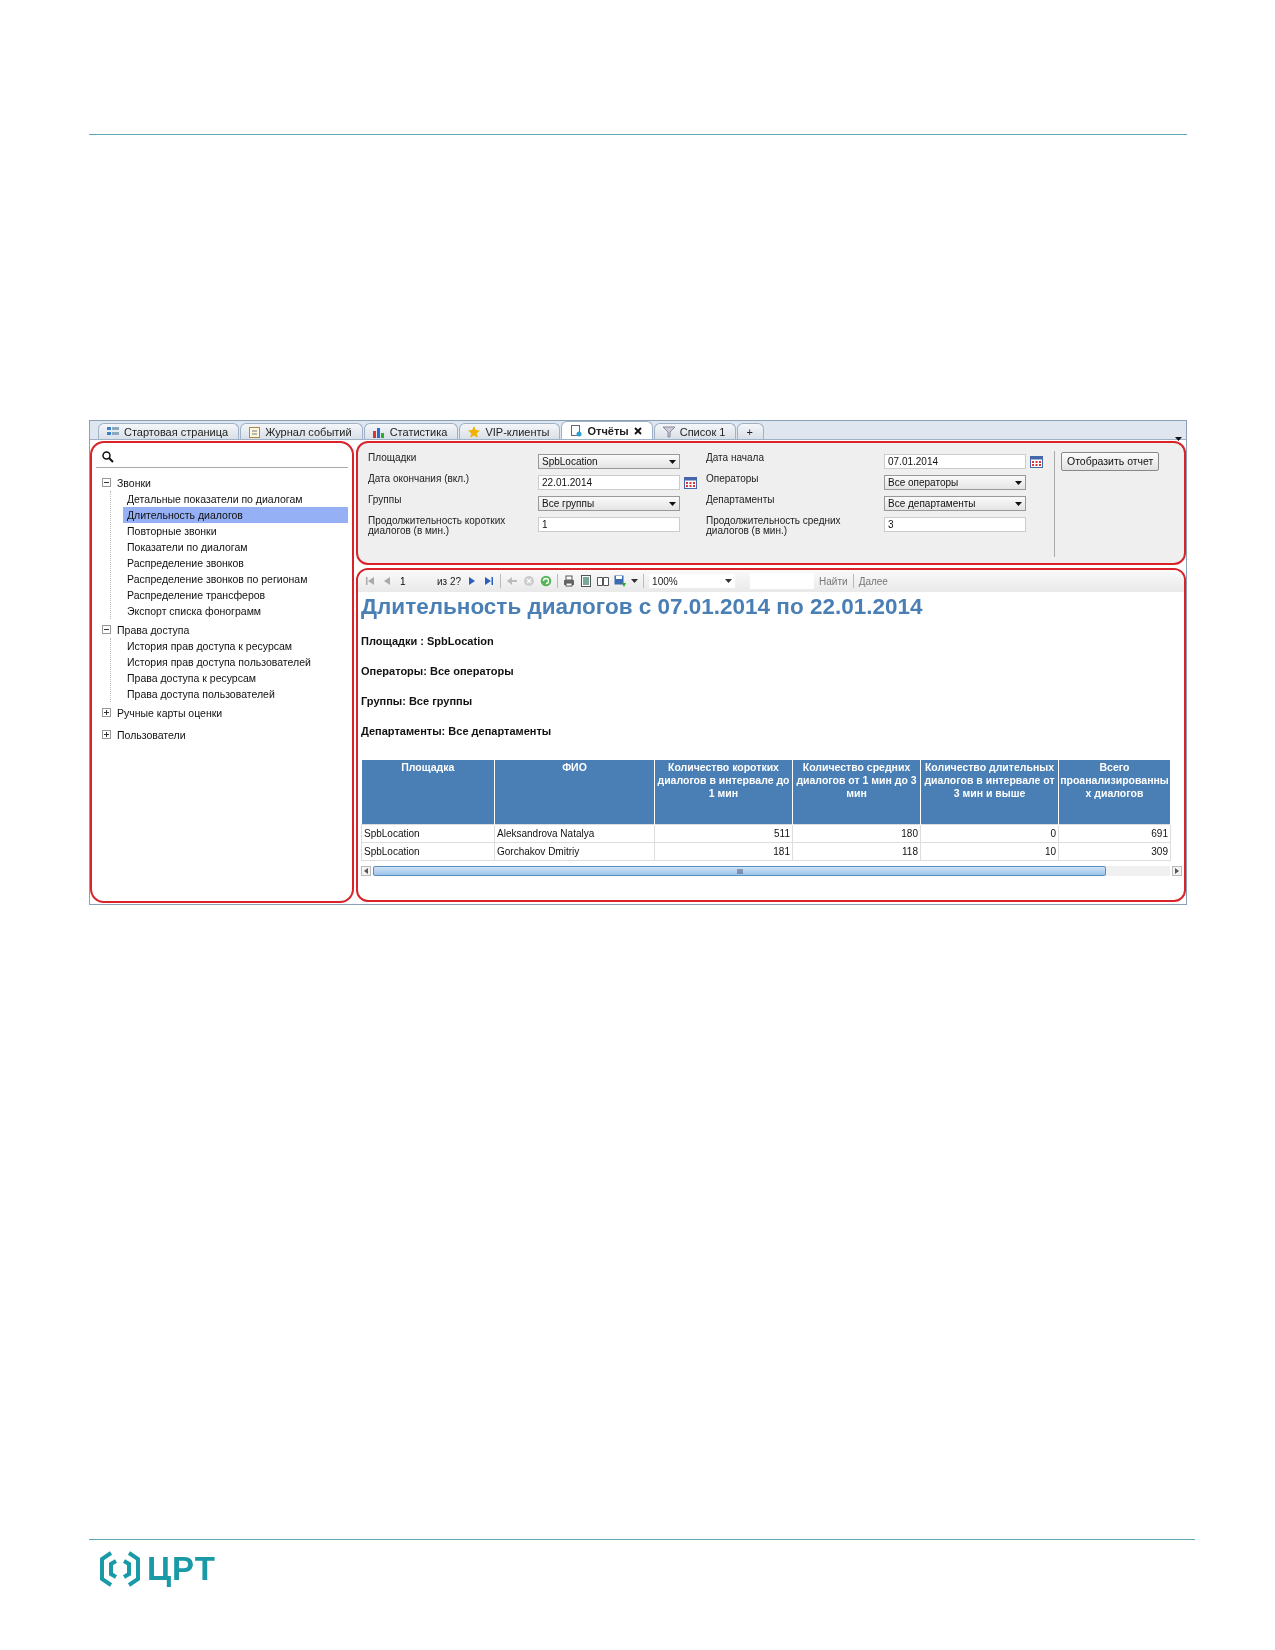 The height and width of the screenshot is (1650, 1275). I want to click on close-icon, so click(637, 430).